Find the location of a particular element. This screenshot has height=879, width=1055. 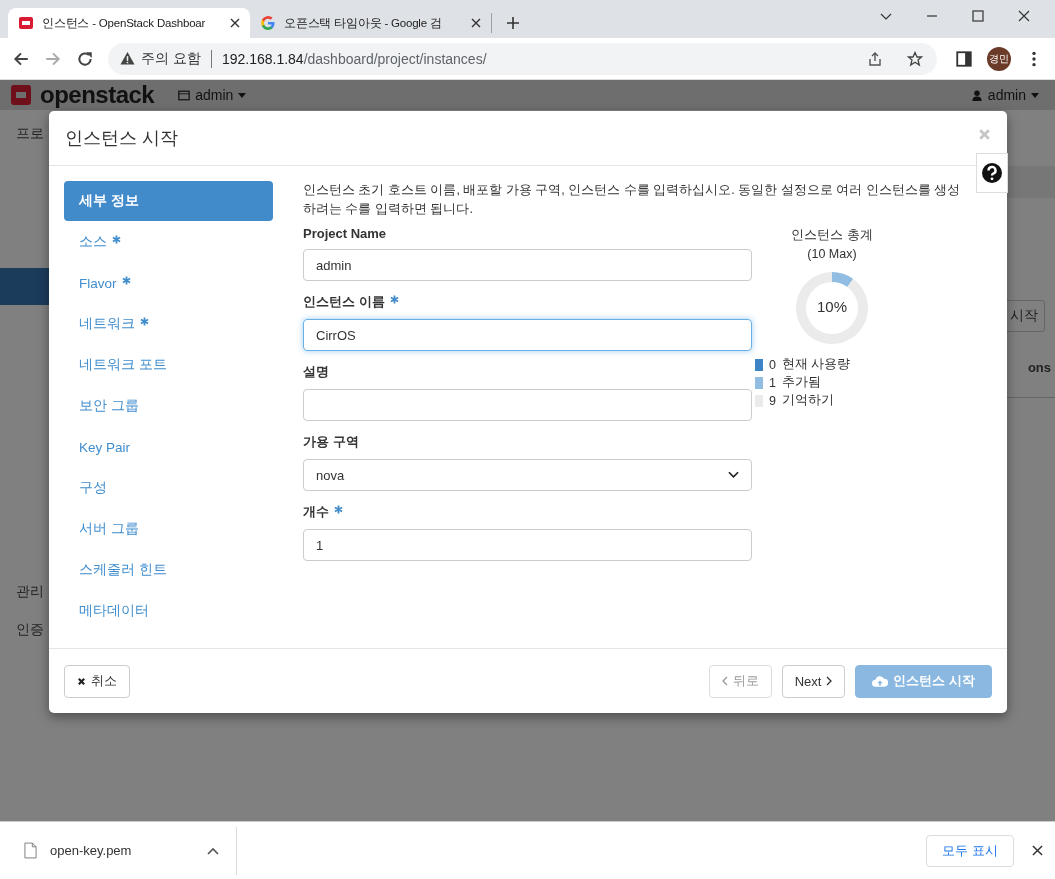

share-icon is located at coordinates (875, 58).